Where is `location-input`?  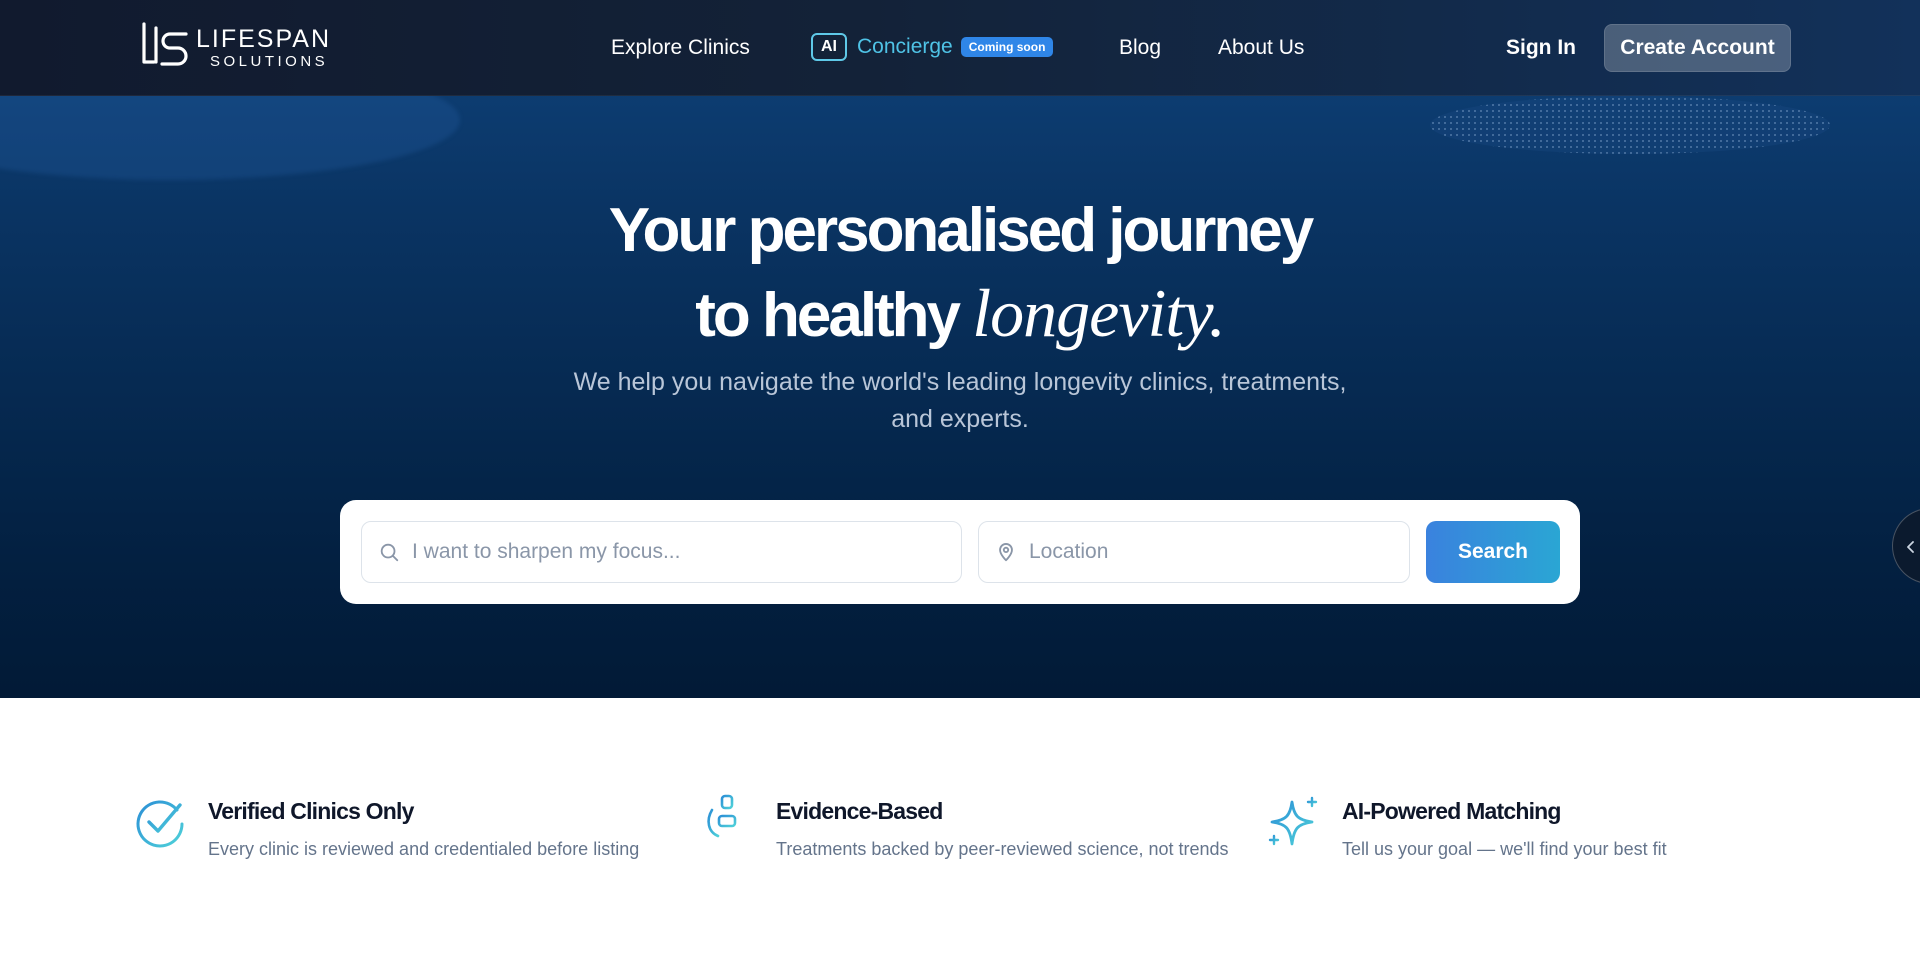 location-input is located at coordinates (1201, 552).